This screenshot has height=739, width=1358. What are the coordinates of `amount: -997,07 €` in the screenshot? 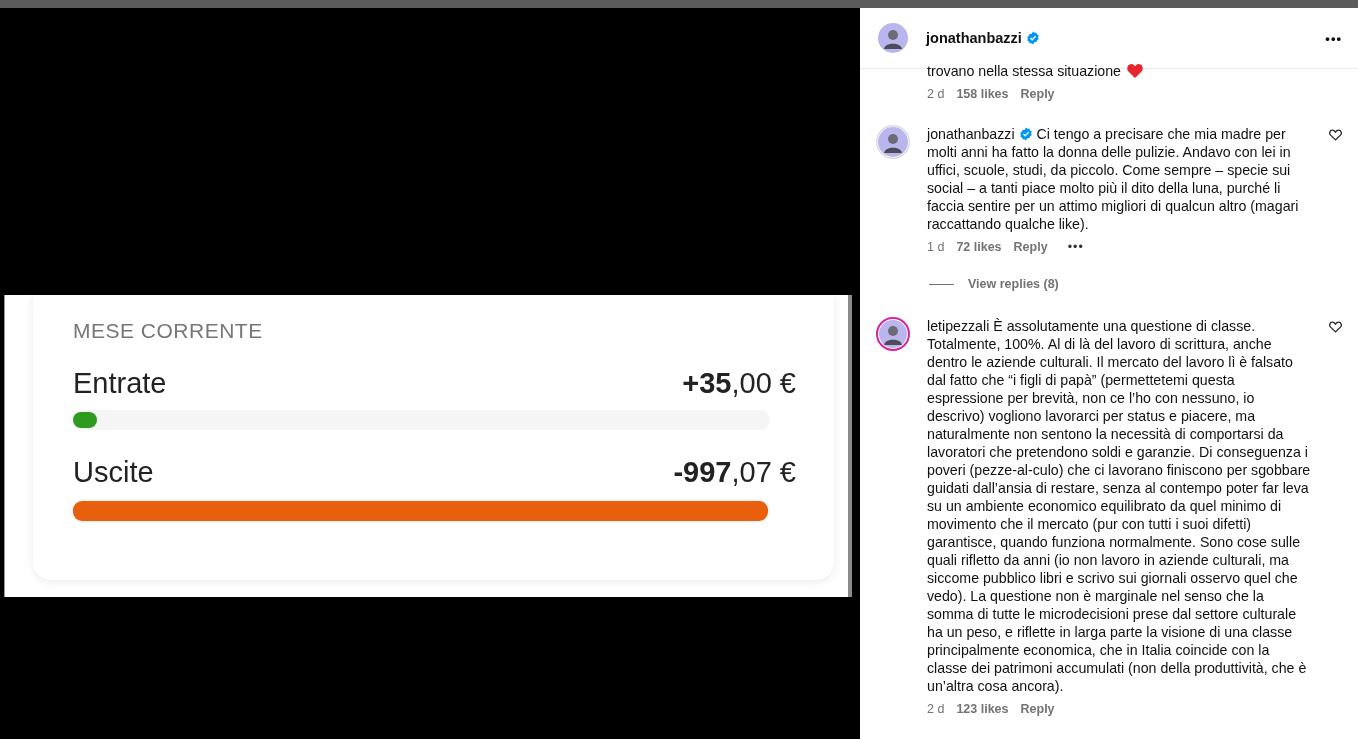 It's located at (734, 472).